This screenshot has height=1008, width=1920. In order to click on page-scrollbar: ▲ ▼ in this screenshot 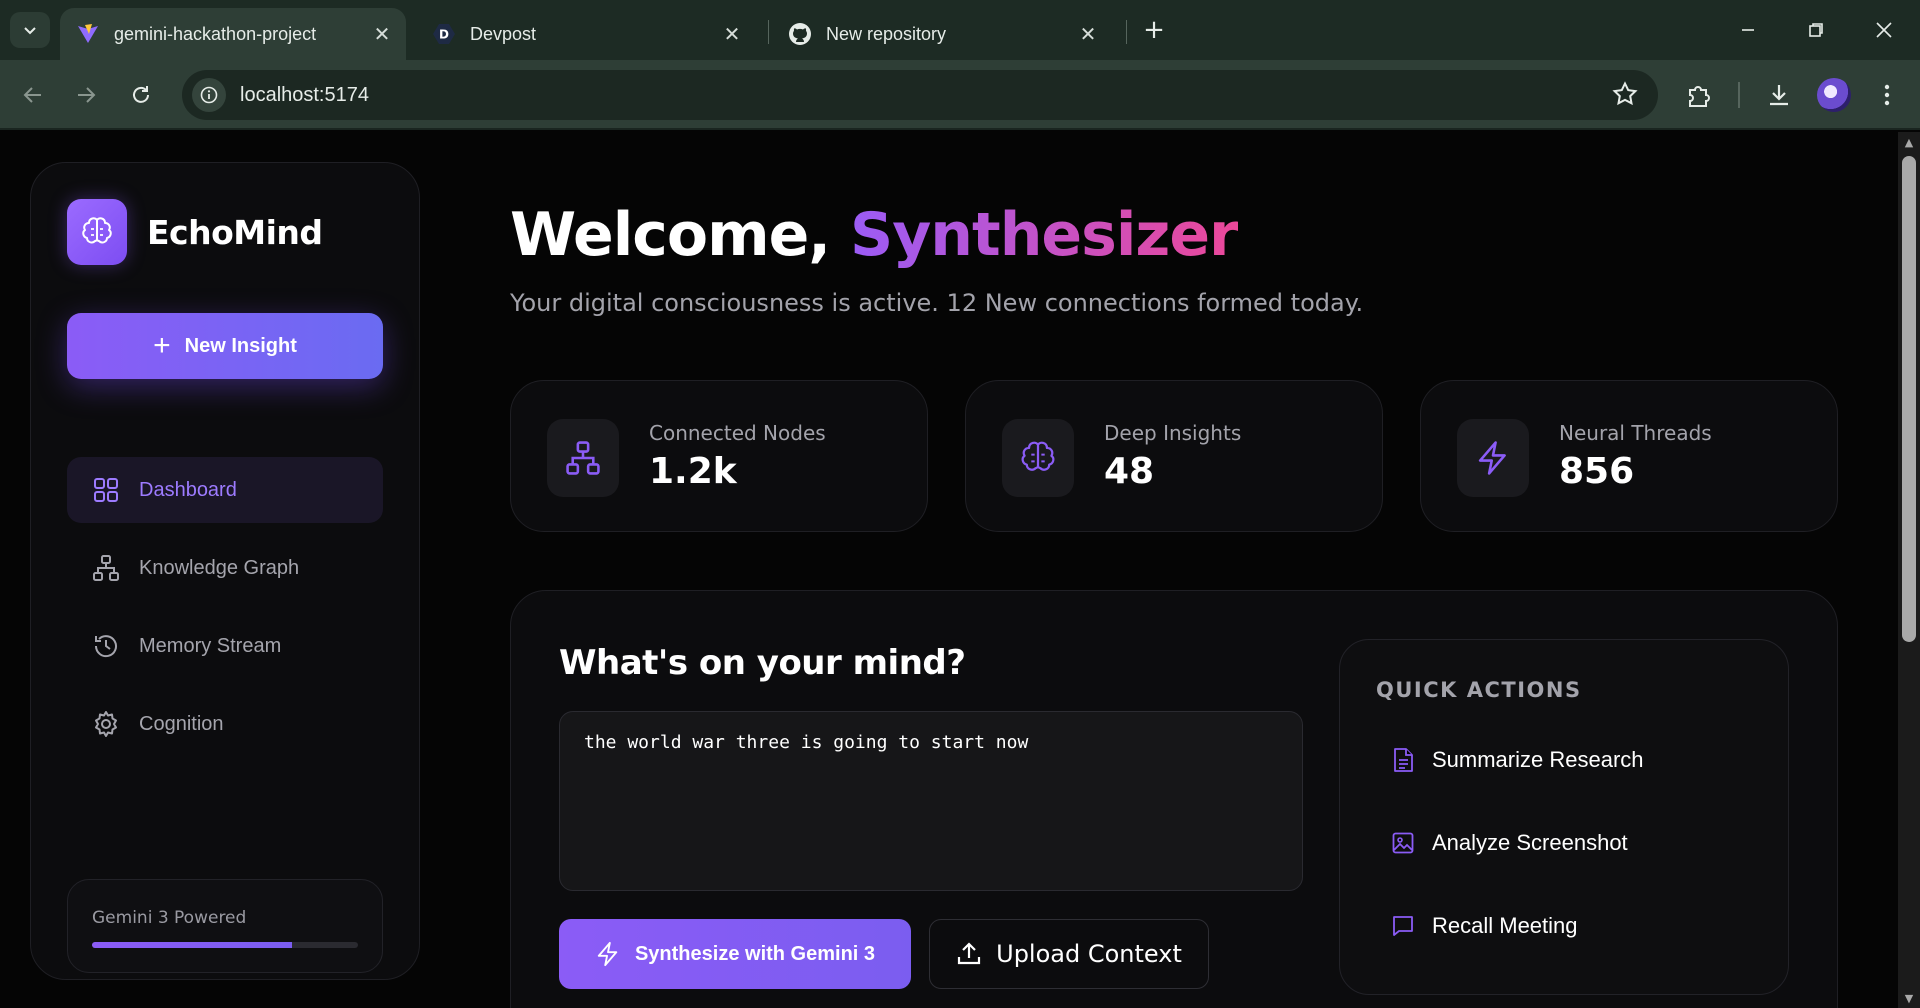, I will do `click(1909, 570)`.